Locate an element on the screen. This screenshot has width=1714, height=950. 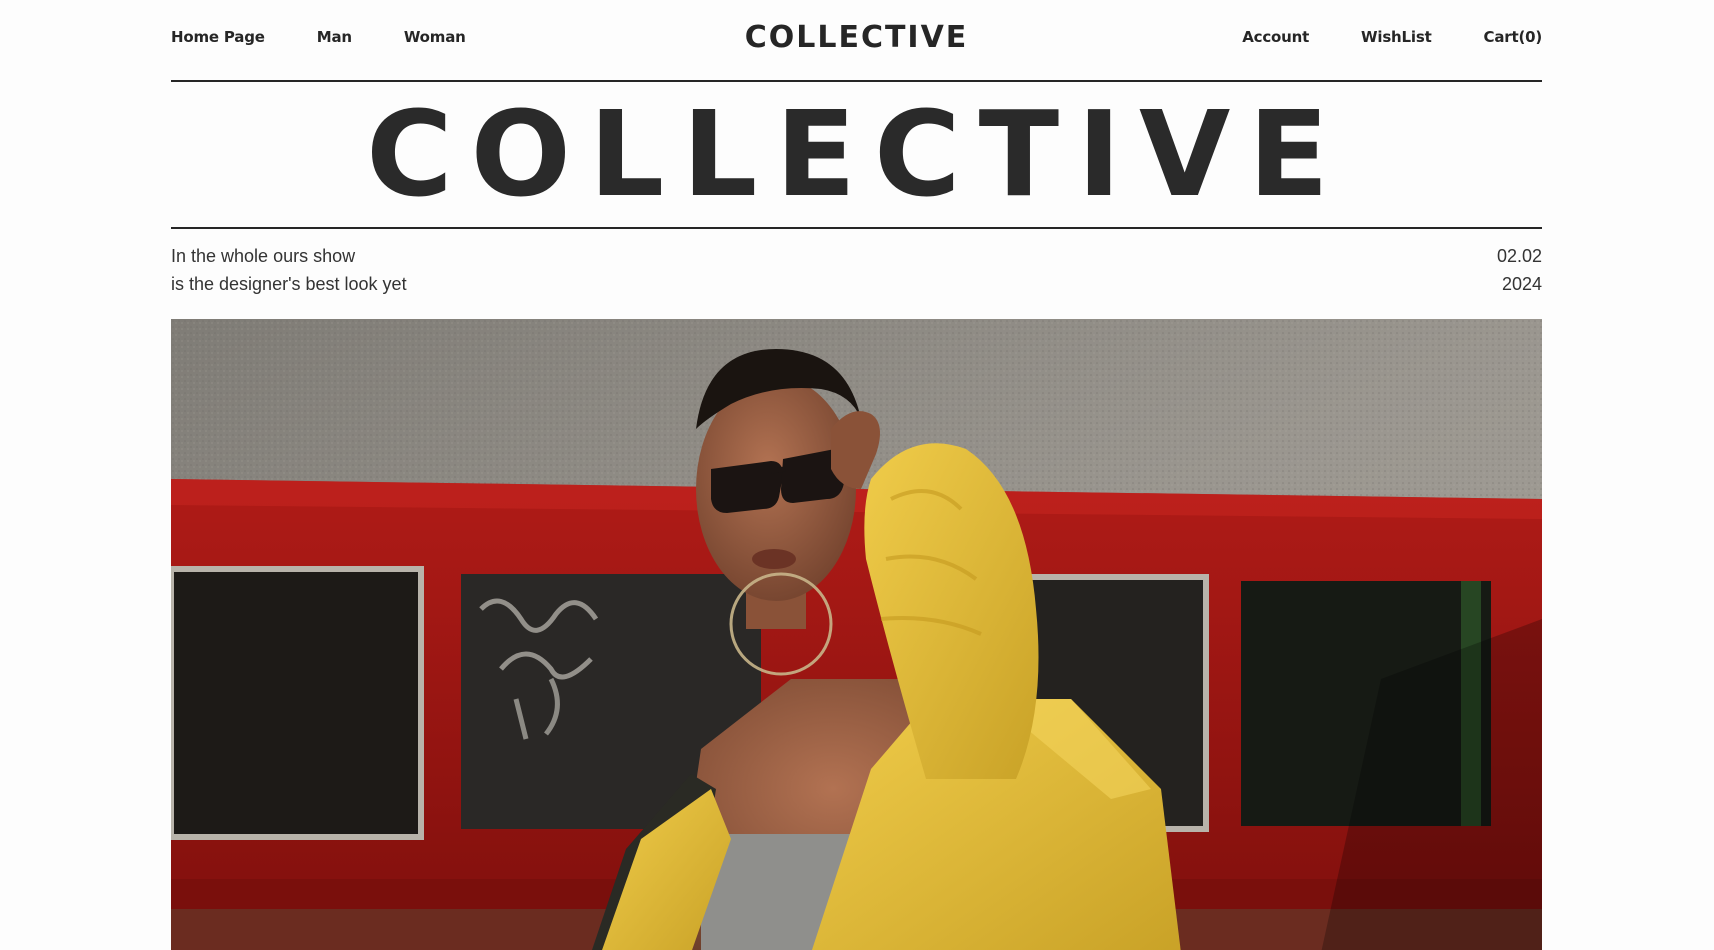
account-nav: Account WishList Cart(0) is located at coordinates (1392, 37).